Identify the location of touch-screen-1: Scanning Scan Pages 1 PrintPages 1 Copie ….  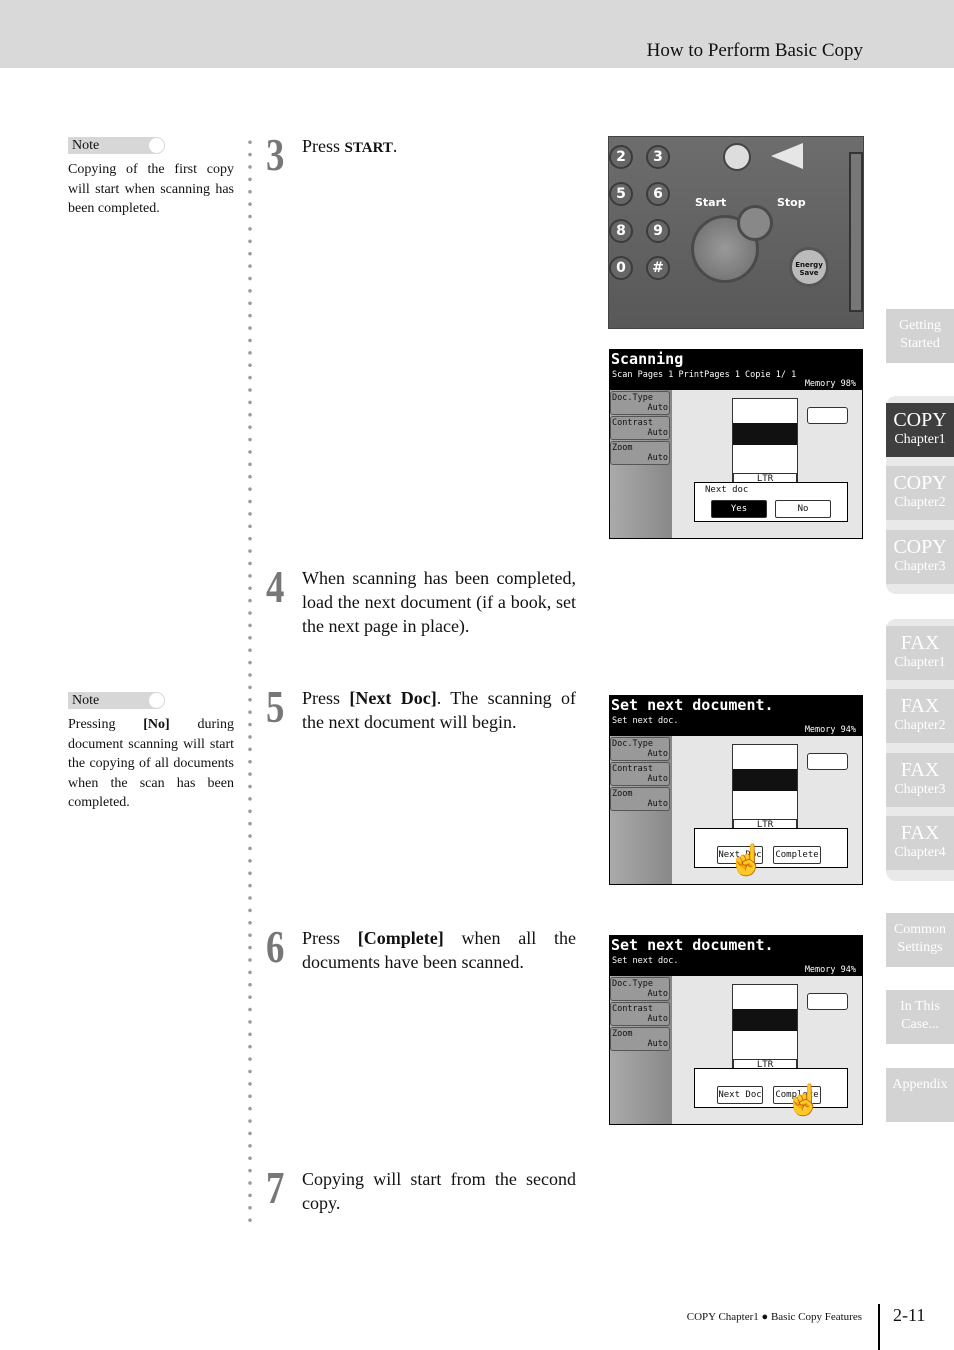
(736, 444).